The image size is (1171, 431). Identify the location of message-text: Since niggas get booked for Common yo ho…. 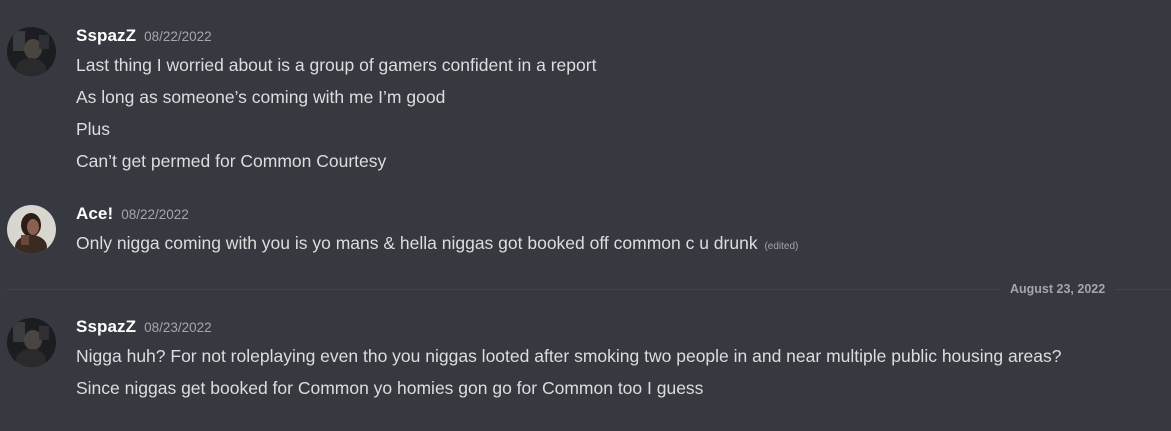
(390, 388).